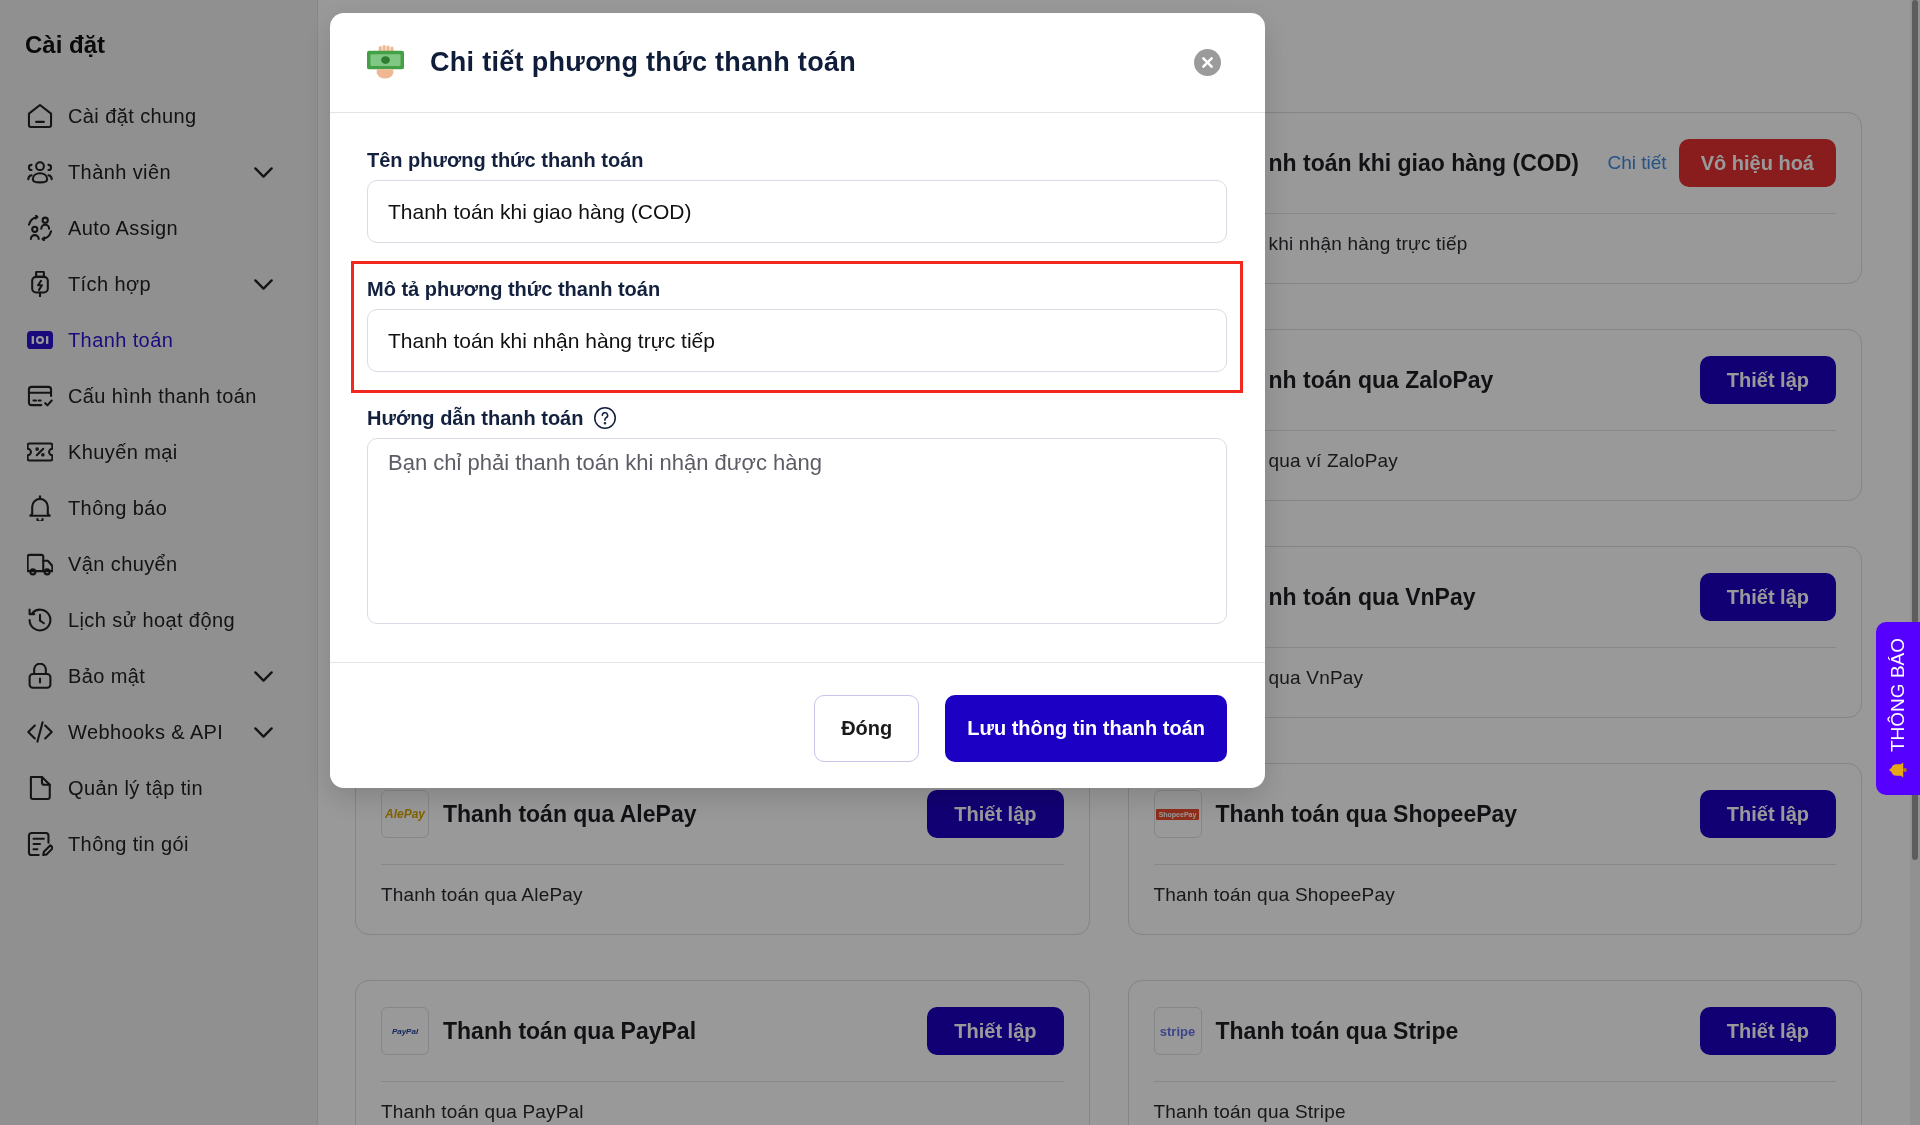  Describe the element at coordinates (483, 1111) in the screenshot. I see `payment-method-description: Thanh toán qua PayPal` at that location.